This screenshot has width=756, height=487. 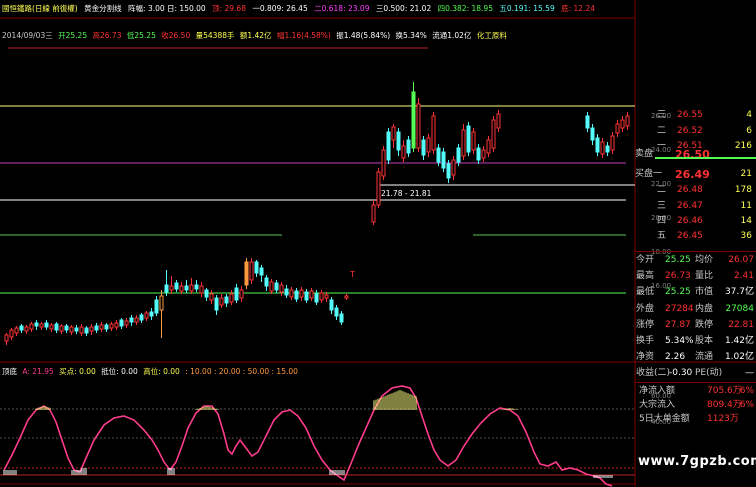 What do you see at coordinates (704, 276) in the screenshot?
I see `stat-label: 量比` at bounding box center [704, 276].